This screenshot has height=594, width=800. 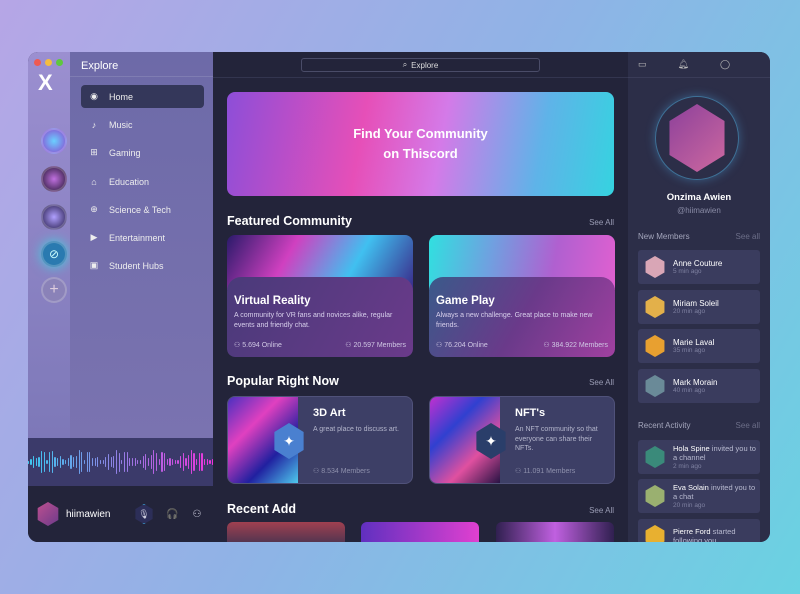 I want to click on list-item: Anne Couture 5 min ago, so click(x=699, y=267).